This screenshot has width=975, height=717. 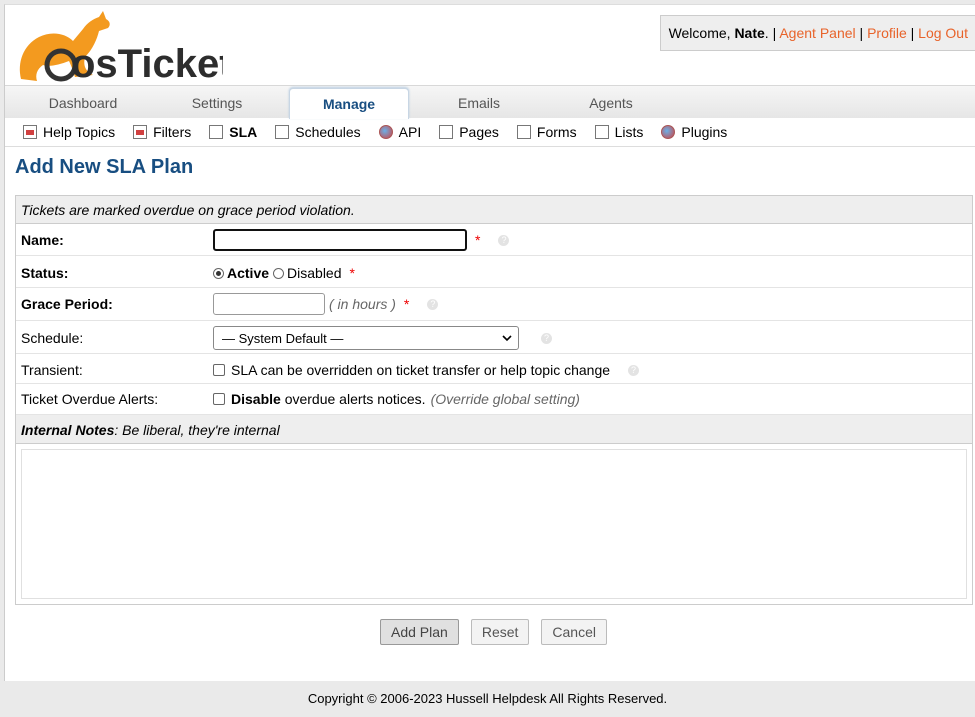 I want to click on subnav-plugins: Plugins, so click(x=694, y=132).